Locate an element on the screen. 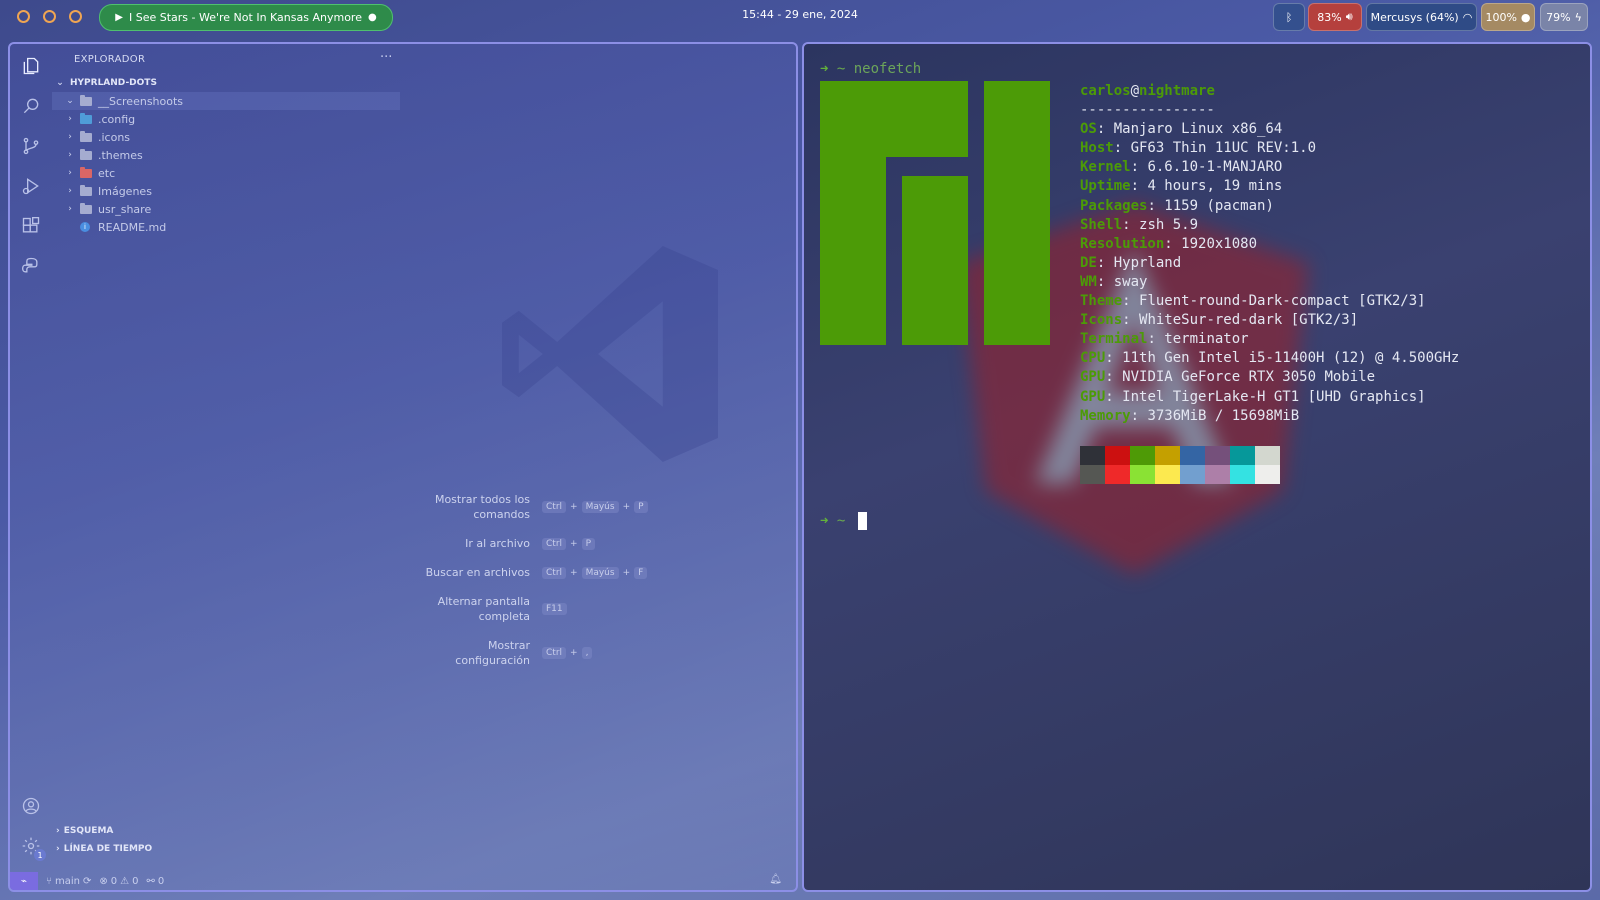 This screenshot has width=1600, height=900. tree-item-screenshoots: ⌄ __Screenshoots is located at coordinates (226, 101).